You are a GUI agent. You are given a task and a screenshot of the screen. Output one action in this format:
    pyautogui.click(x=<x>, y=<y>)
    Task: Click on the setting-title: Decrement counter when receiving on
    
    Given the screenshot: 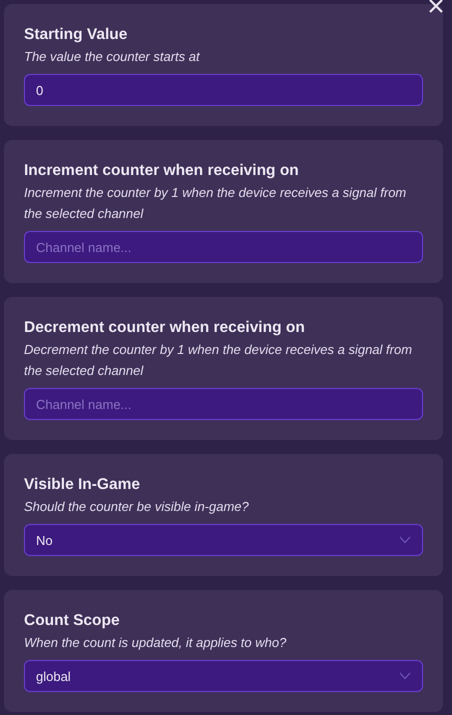 What is the action you would take?
    pyautogui.click(x=165, y=328)
    